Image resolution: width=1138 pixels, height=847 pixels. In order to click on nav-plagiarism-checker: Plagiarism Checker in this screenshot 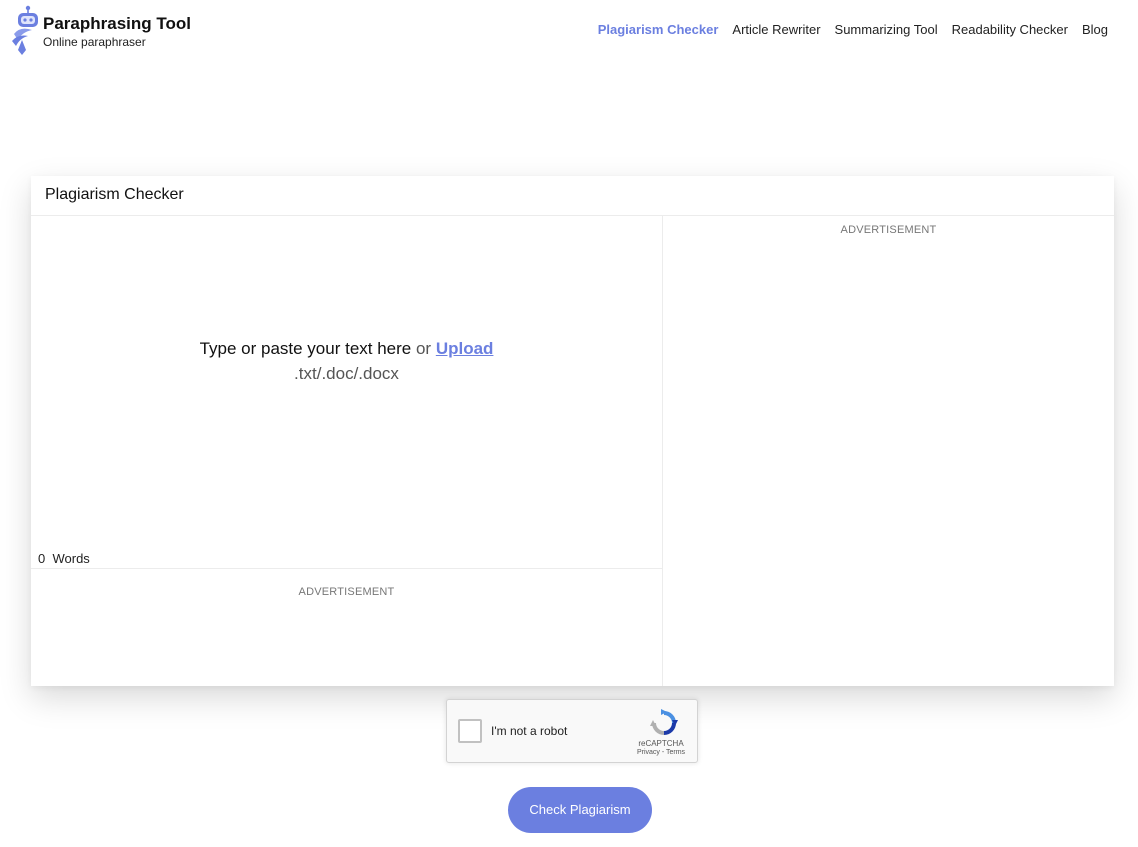, I will do `click(658, 29)`.